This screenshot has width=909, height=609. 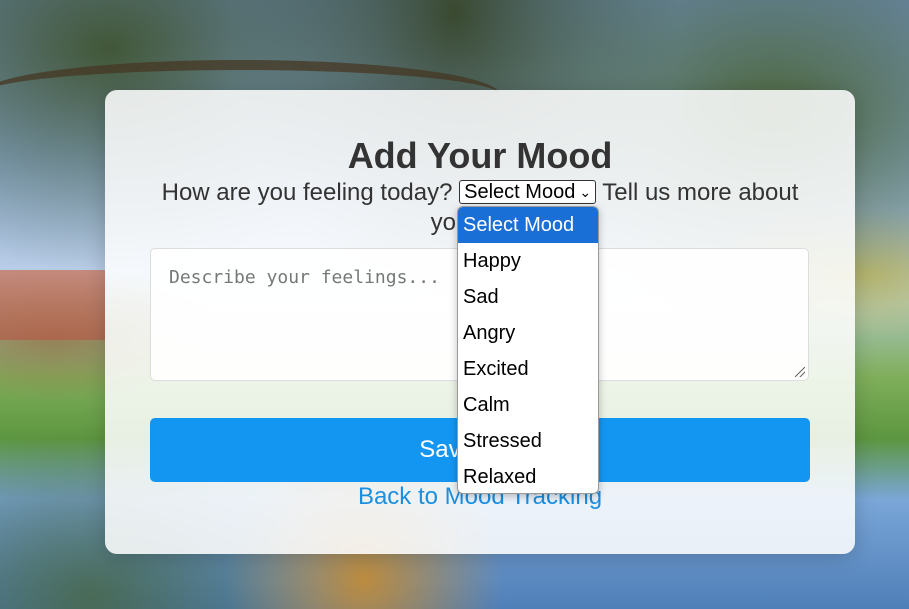 What do you see at coordinates (528, 369) in the screenshot?
I see `mood-option-excited: Excited` at bounding box center [528, 369].